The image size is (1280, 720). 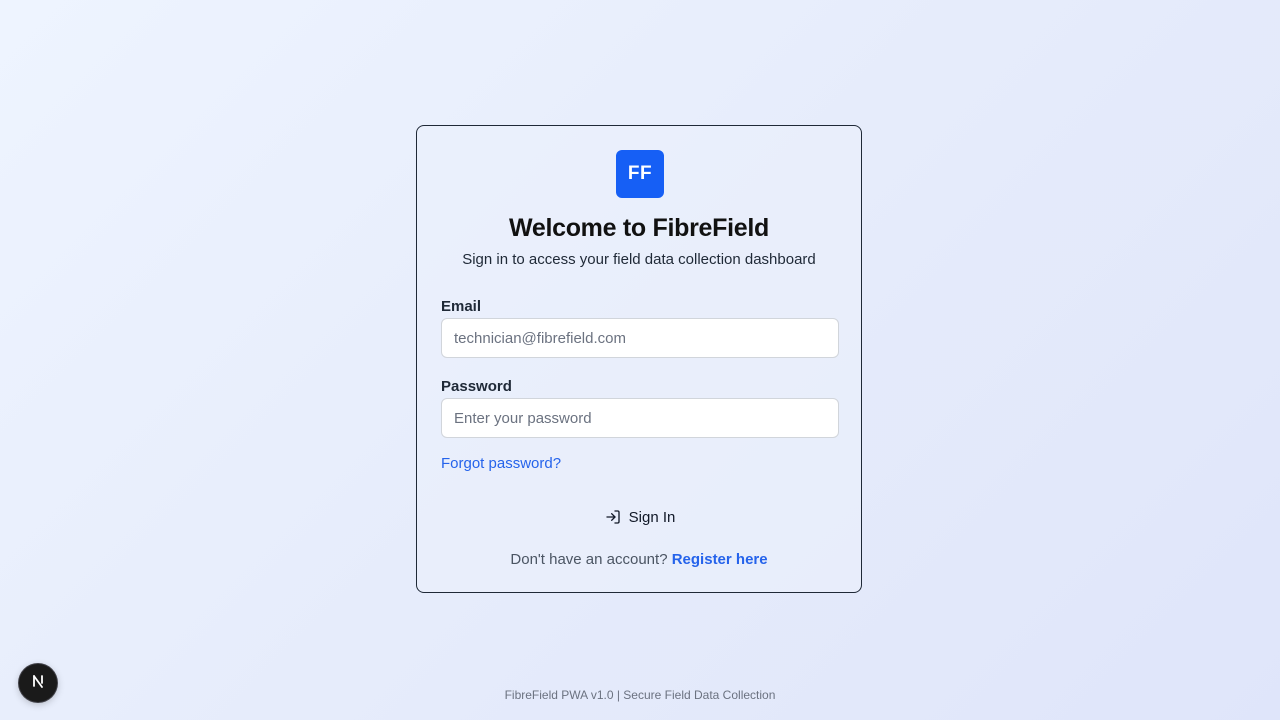 What do you see at coordinates (652, 517) in the screenshot?
I see `sign-in-label: Sign In` at bounding box center [652, 517].